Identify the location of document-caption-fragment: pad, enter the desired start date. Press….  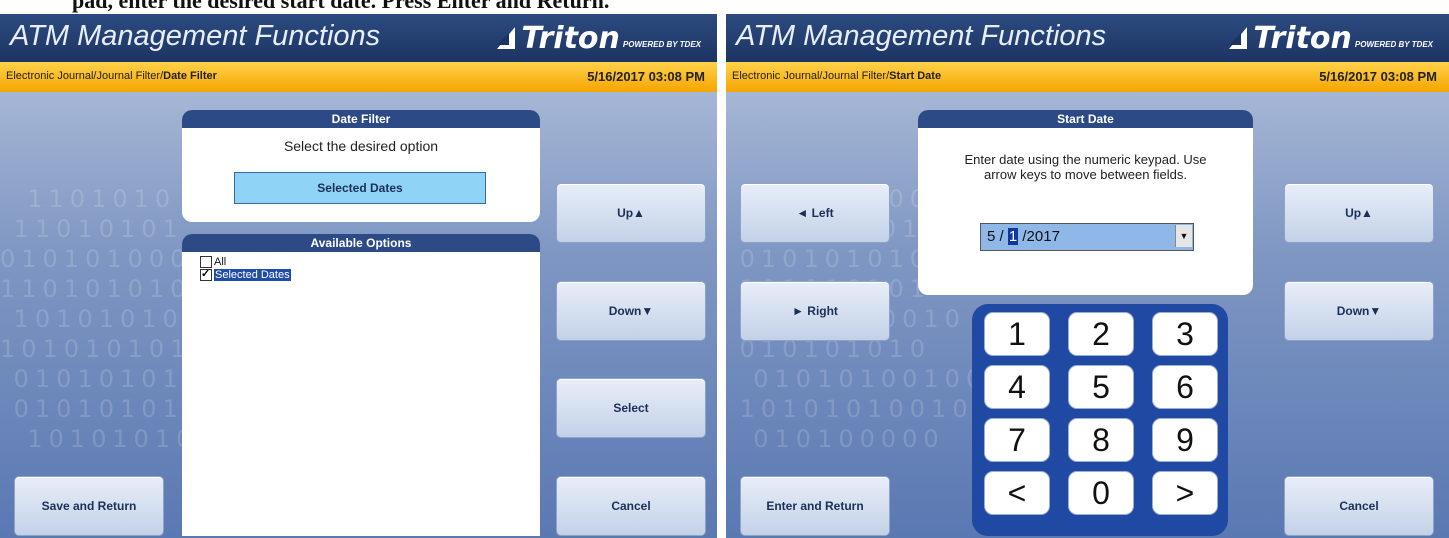
(724, 7).